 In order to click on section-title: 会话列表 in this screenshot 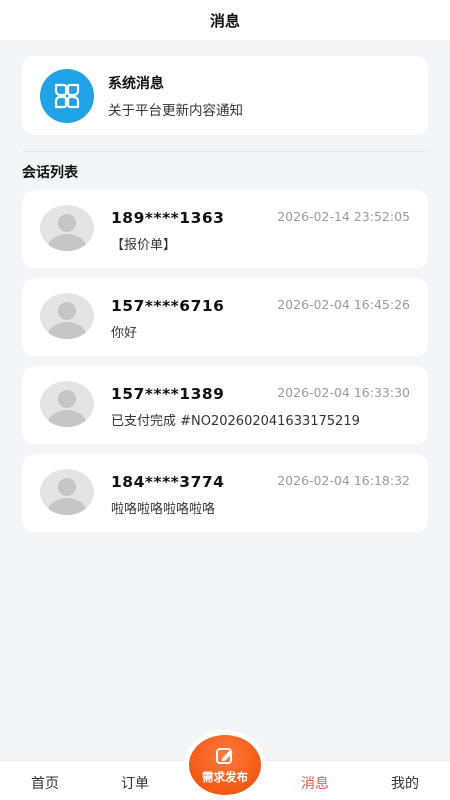, I will do `click(50, 173)`.